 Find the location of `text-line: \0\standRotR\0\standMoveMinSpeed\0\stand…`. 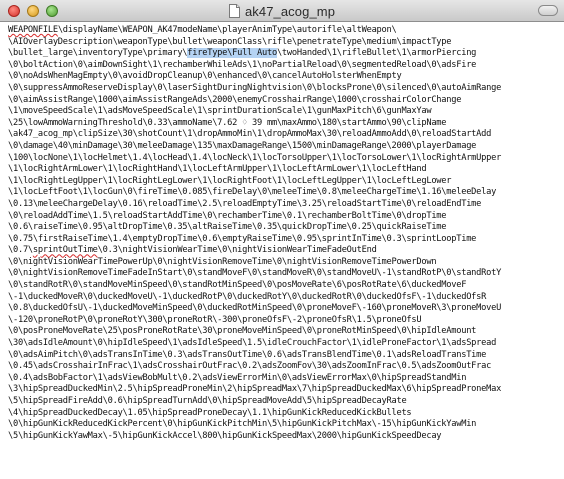

text-line: \0\standRotR\0\standMoveMinSpeed\0\stand… is located at coordinates (284, 286).